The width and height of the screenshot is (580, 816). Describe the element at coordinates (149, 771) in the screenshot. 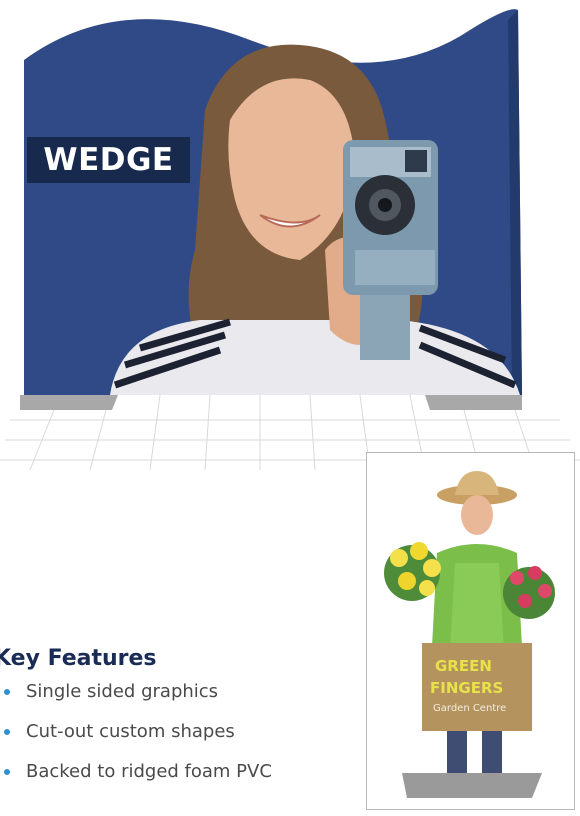

I see `feature-text: Backed to ridged foam PVC` at that location.